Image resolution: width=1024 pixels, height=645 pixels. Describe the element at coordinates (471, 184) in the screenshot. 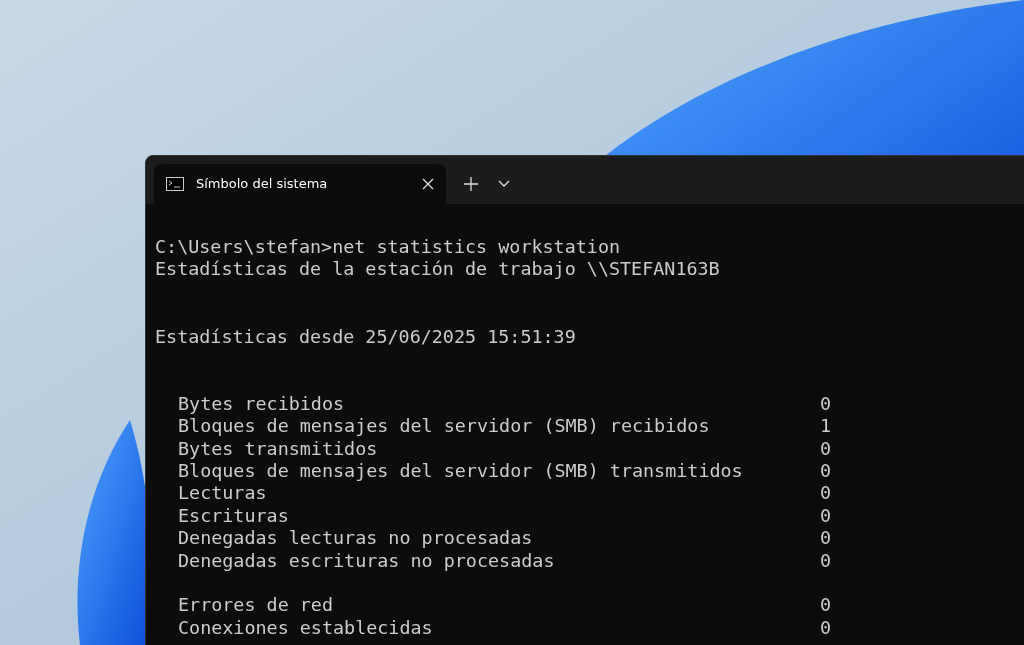

I see `plus-icon` at that location.